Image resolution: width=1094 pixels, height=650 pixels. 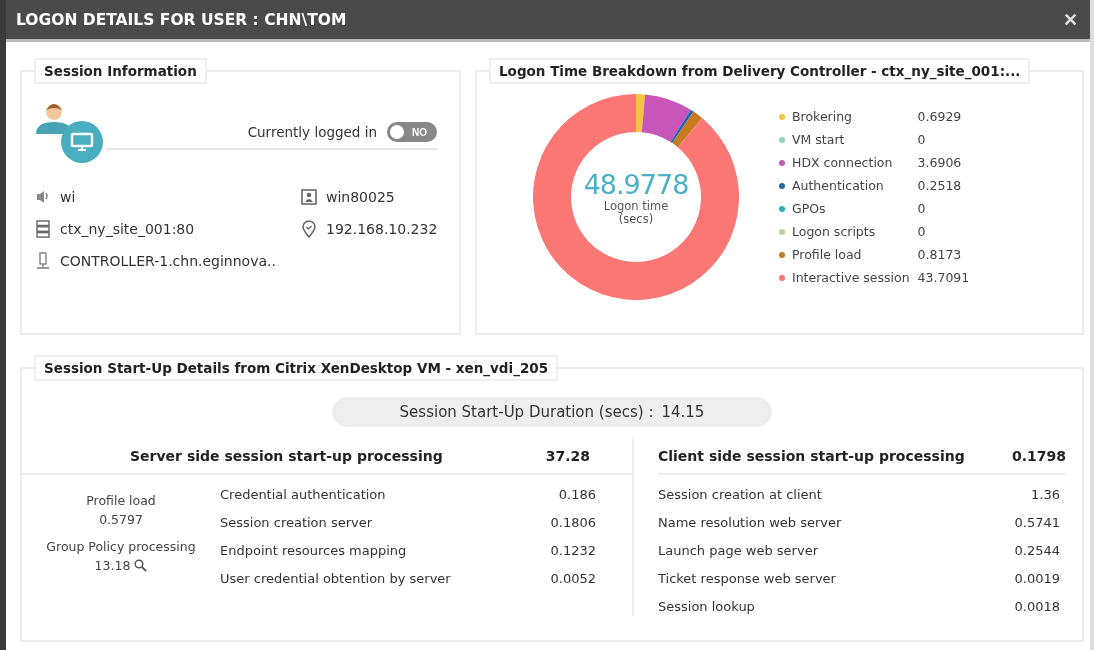 What do you see at coordinates (127, 229) in the screenshot?
I see `field-value: ctx_ny_site_001:80` at bounding box center [127, 229].